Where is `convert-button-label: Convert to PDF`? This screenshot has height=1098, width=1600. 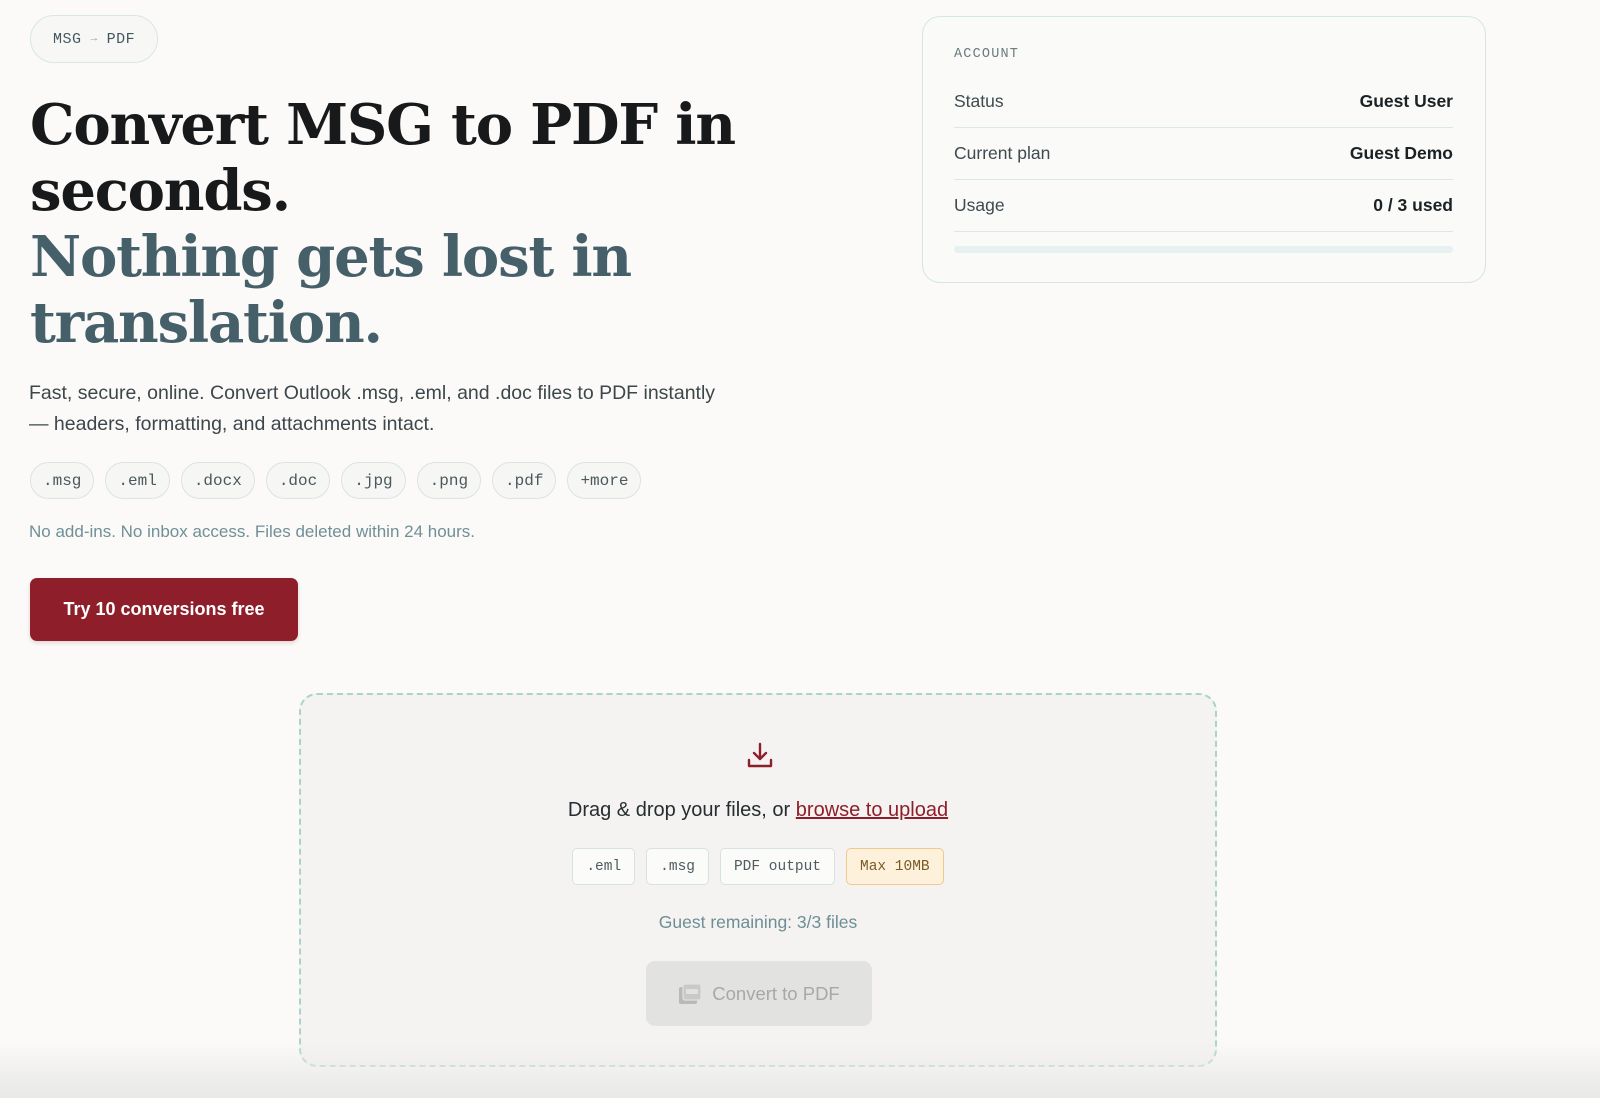
convert-button-label: Convert to PDF is located at coordinates (776, 993).